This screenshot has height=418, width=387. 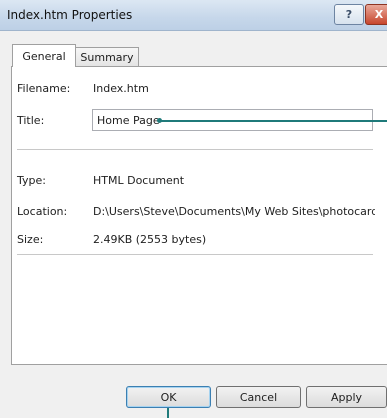 I want to click on filename-value: Index.htm, so click(x=121, y=88).